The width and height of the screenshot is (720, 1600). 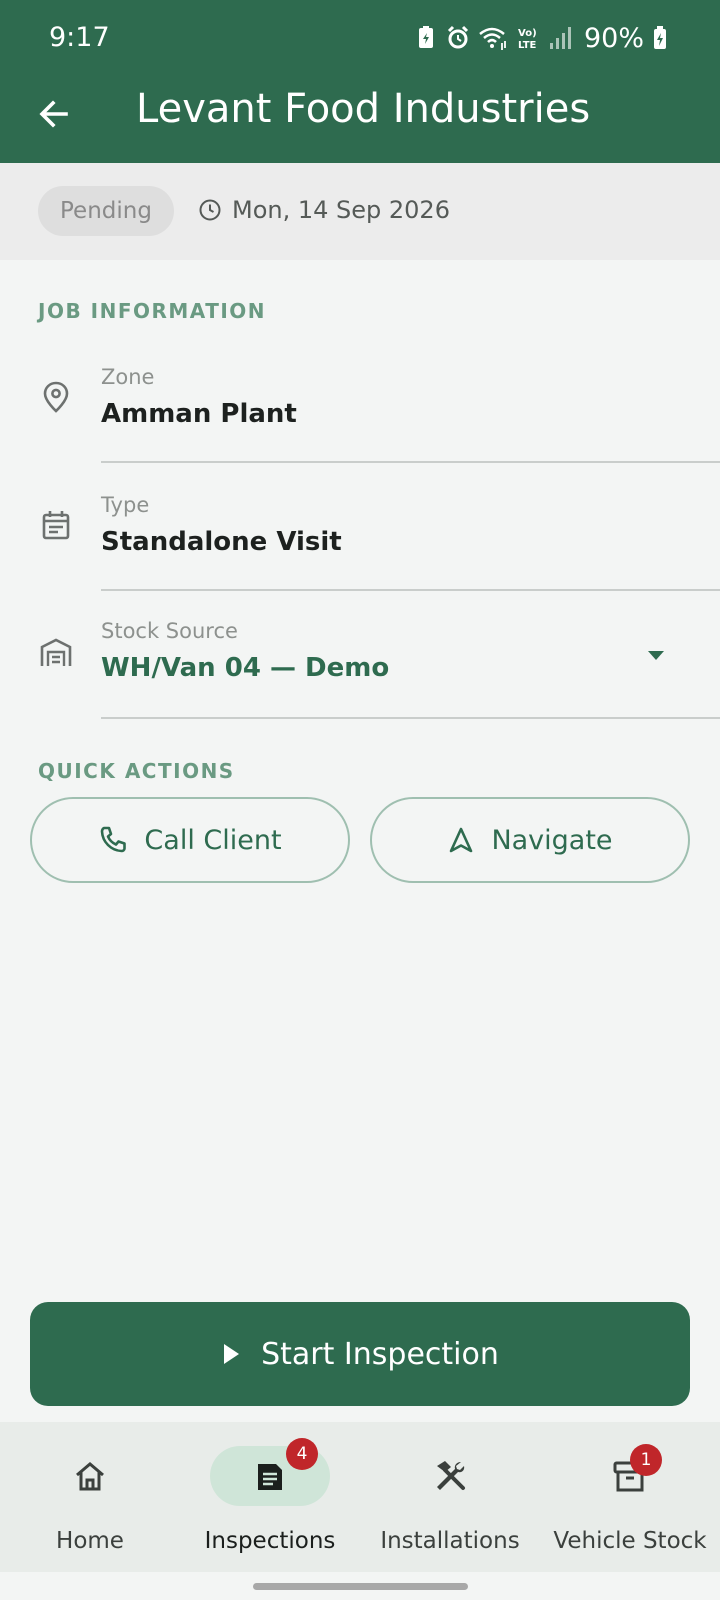 What do you see at coordinates (560, 38) in the screenshot?
I see `signal-icon` at bounding box center [560, 38].